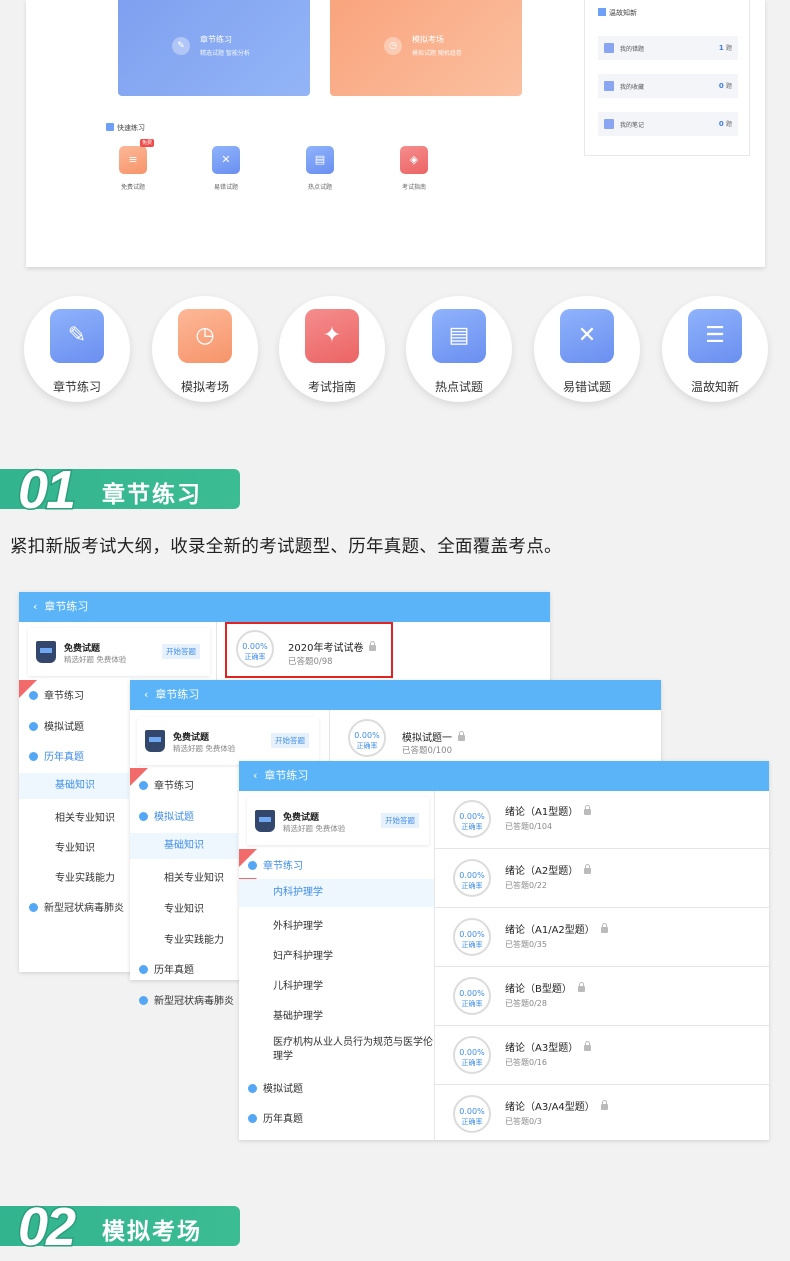 The height and width of the screenshot is (1261, 790). What do you see at coordinates (303, 954) in the screenshot?
I see `submenu-item: 妇产科护理学` at bounding box center [303, 954].